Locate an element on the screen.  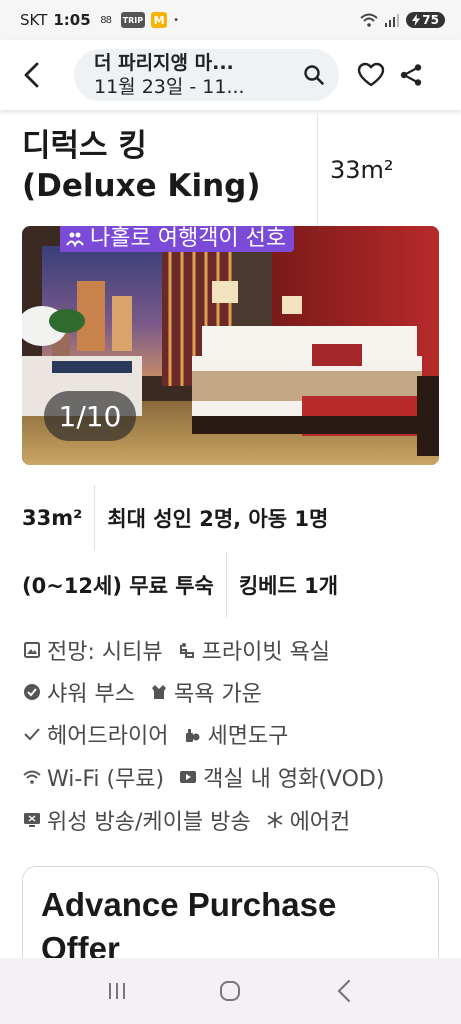
amenity-item: 객실 내 영화(VOD) is located at coordinates (281, 777).